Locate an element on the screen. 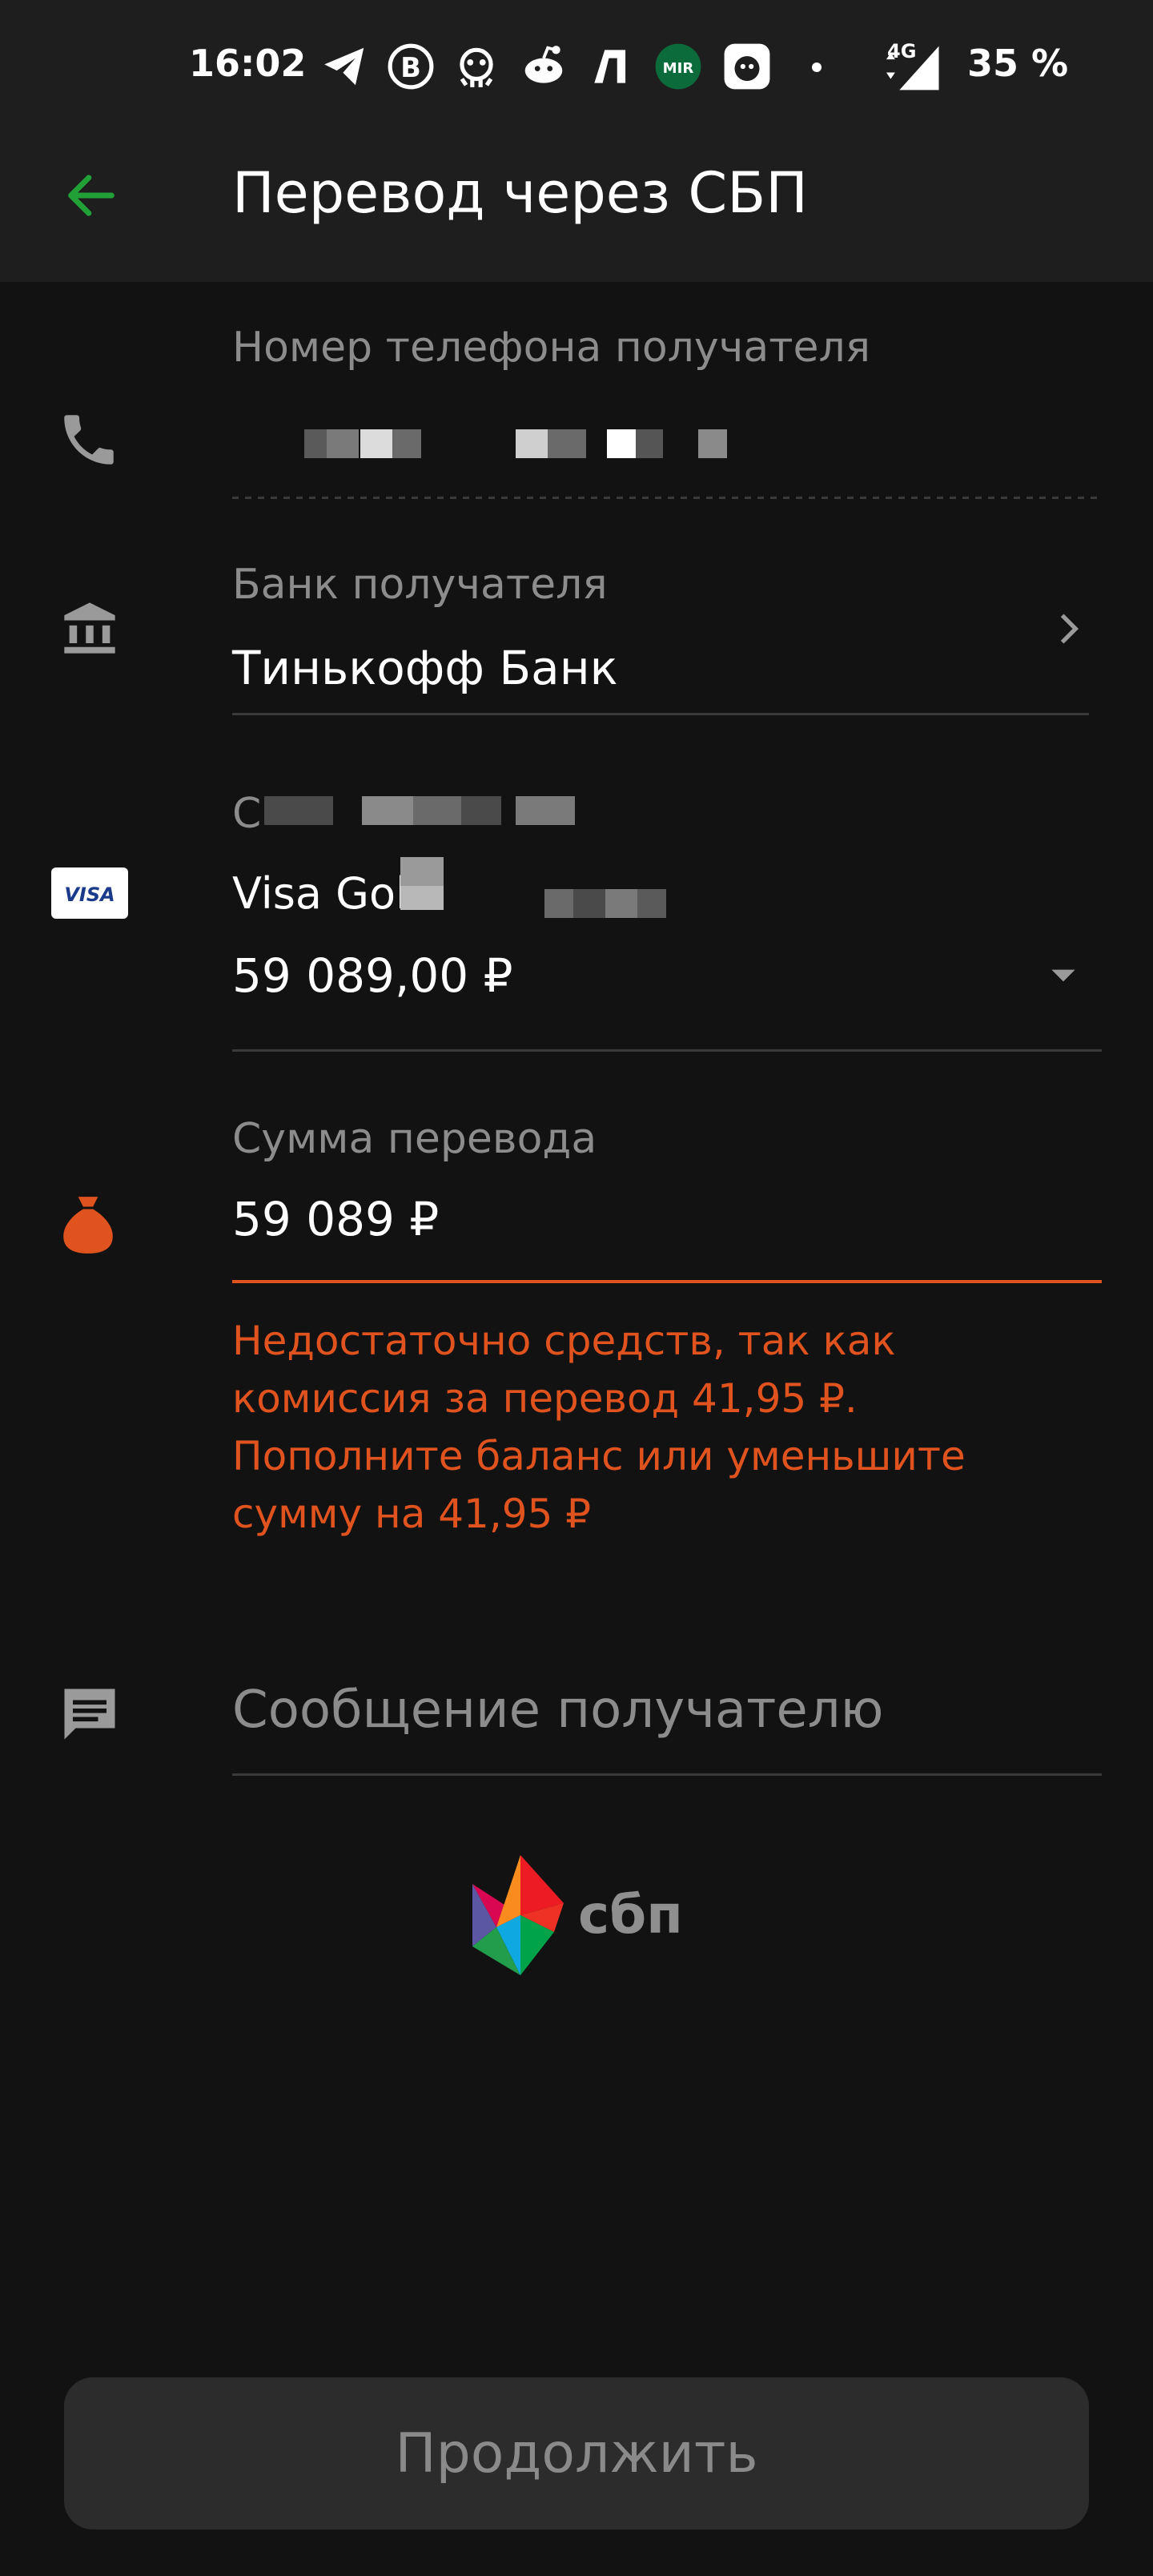 The image size is (1153, 2576). amount-divider-error is located at coordinates (667, 1281).